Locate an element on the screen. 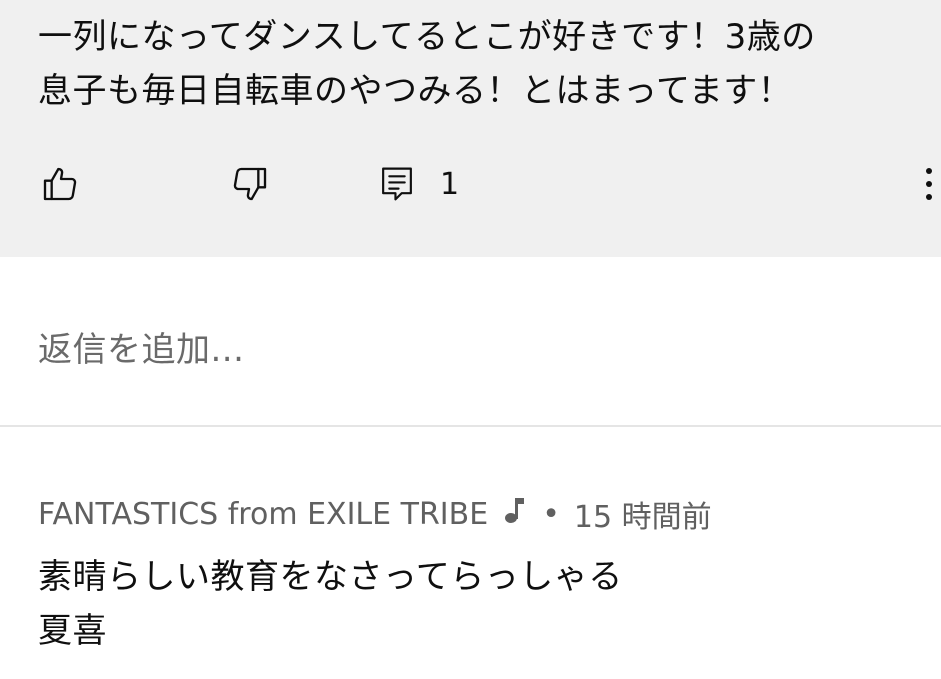 This screenshot has width=941, height=679. divider is located at coordinates (470, 426).